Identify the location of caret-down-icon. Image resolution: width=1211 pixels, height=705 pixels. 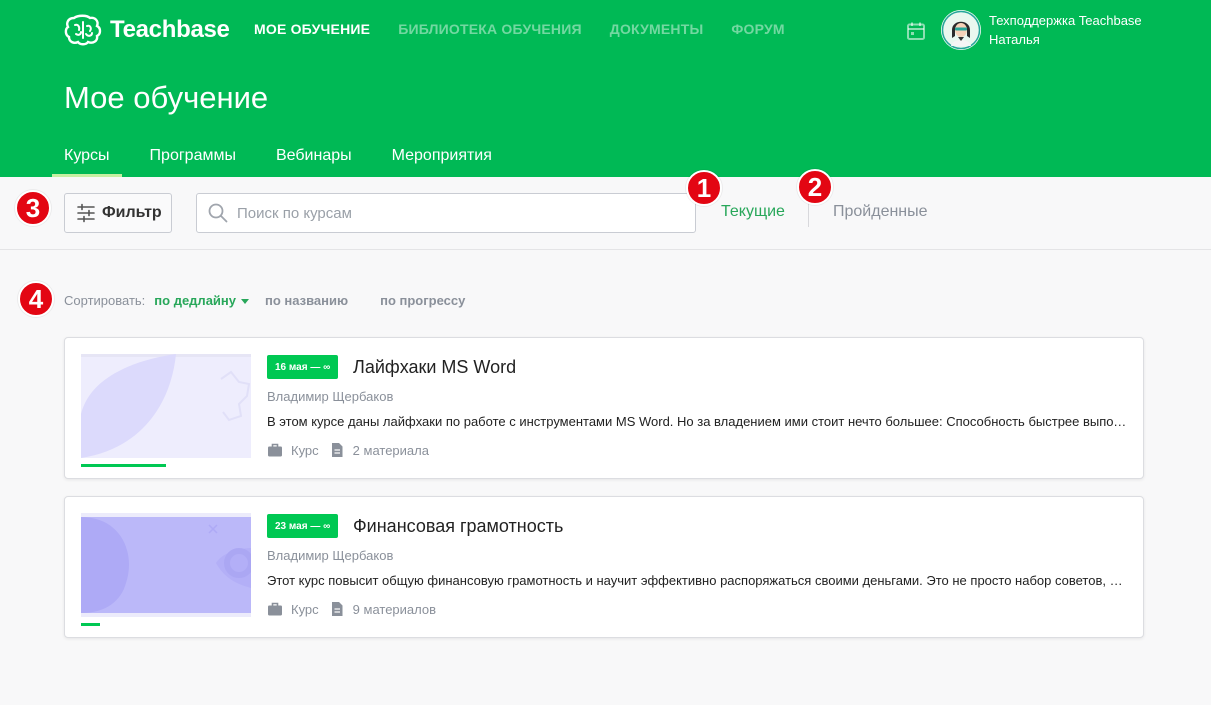
(245, 301).